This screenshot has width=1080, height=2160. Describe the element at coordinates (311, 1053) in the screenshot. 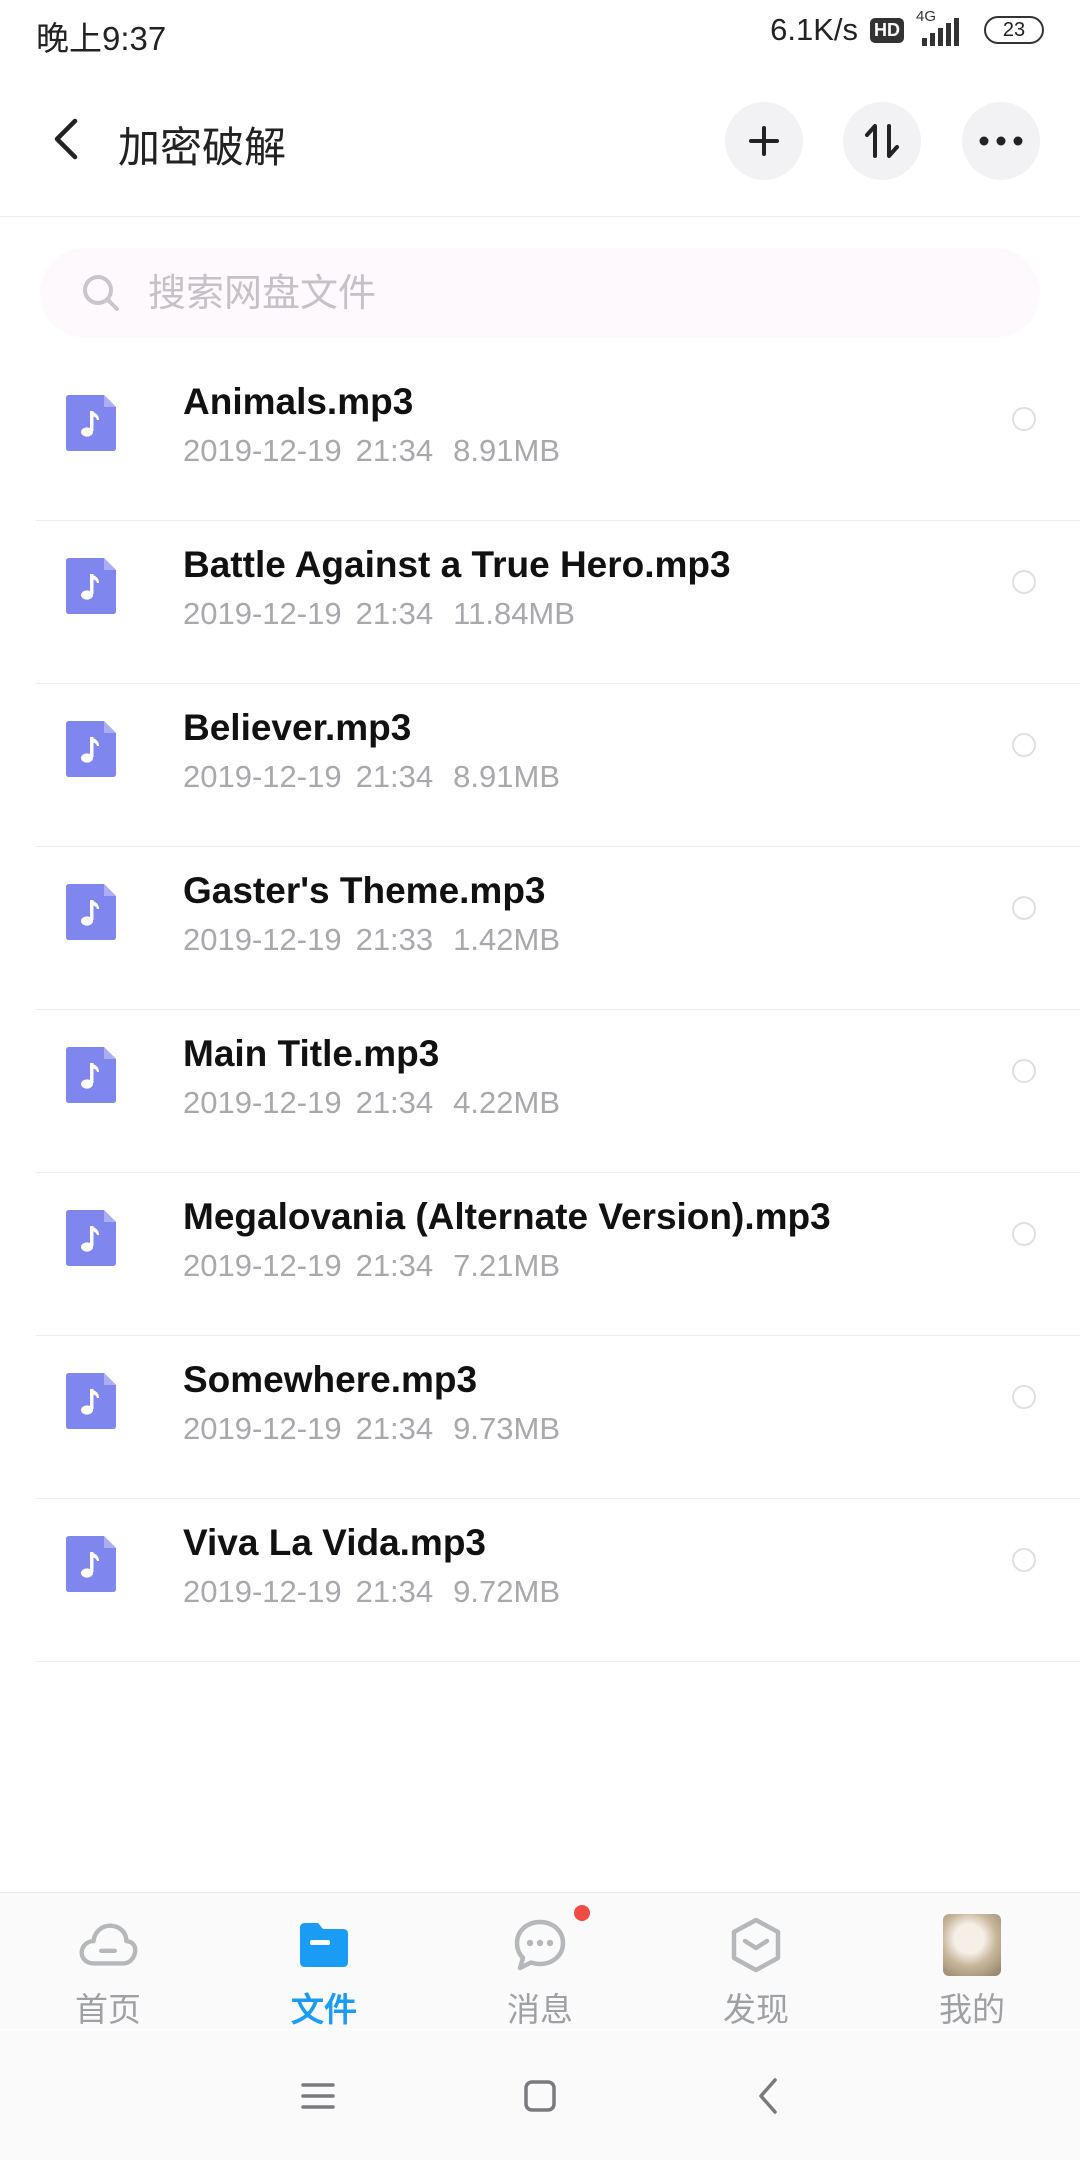

I see `file-name: Main Title.mp3` at that location.